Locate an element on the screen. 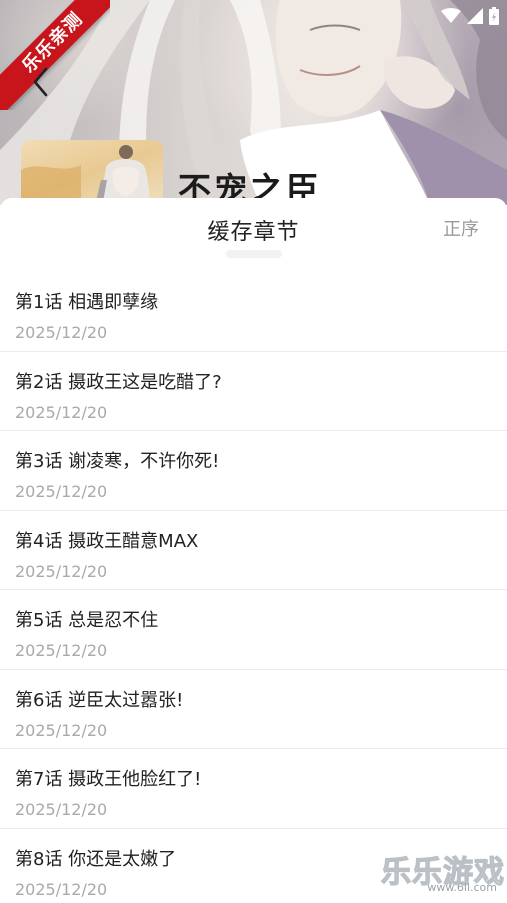 The width and height of the screenshot is (507, 903). chapter-item: 第5话 总是忍不住 2025/12/20 is located at coordinates (253, 630).